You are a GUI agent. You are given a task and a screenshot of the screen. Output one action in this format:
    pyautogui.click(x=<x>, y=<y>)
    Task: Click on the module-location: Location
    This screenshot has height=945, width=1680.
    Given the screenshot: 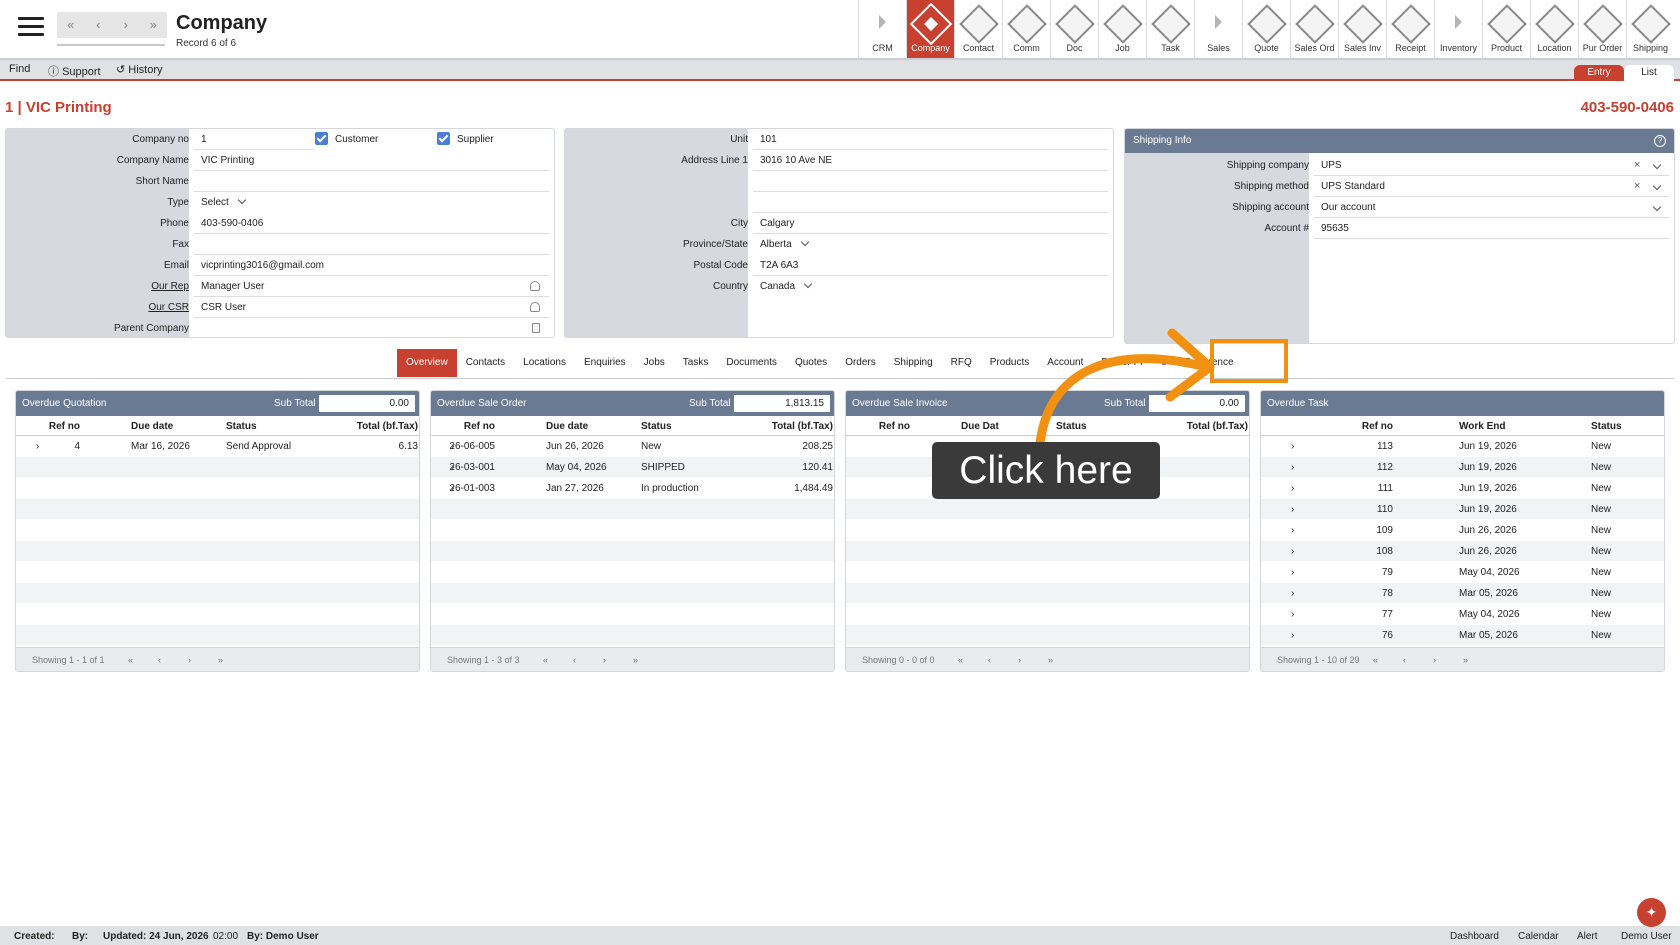 What is the action you would take?
    pyautogui.click(x=1554, y=29)
    